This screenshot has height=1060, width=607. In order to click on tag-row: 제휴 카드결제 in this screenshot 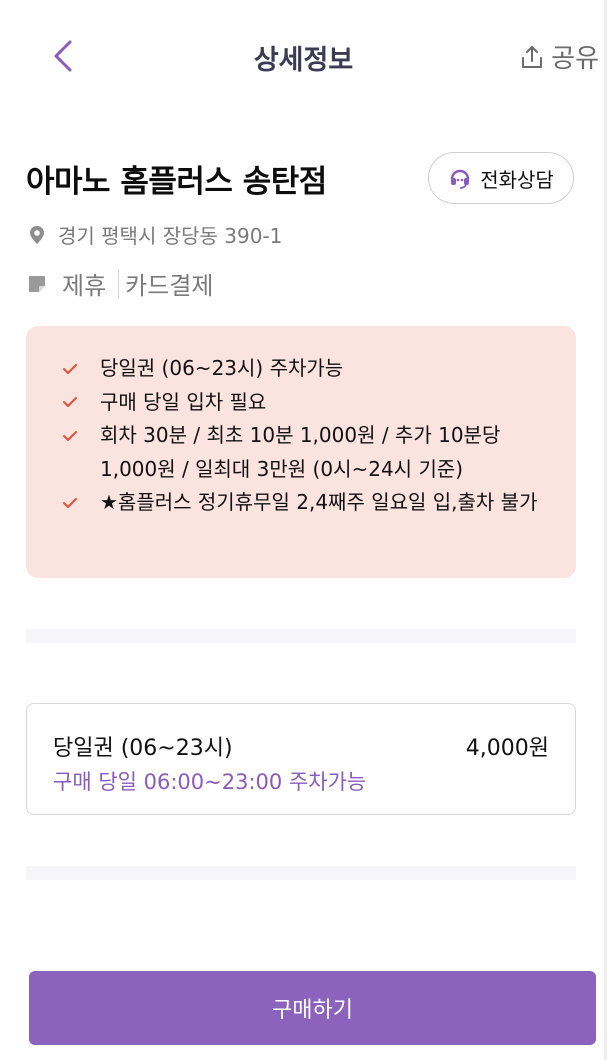, I will do `click(120, 283)`.